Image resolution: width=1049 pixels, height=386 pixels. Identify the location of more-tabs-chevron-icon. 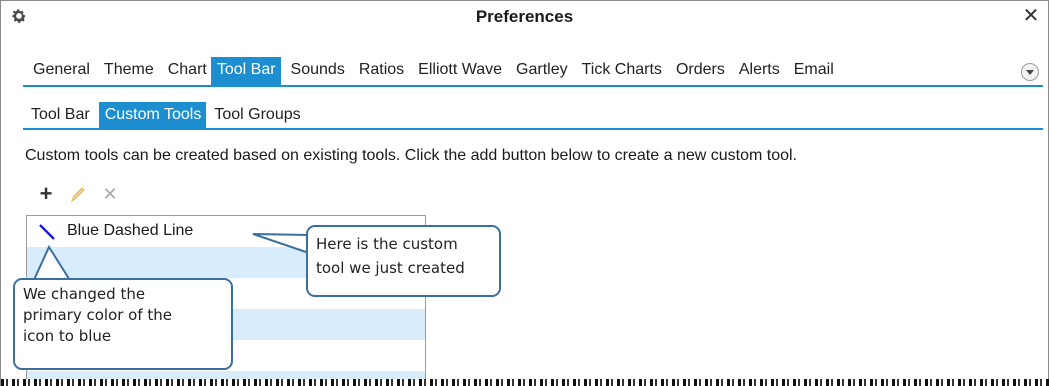
(1030, 72).